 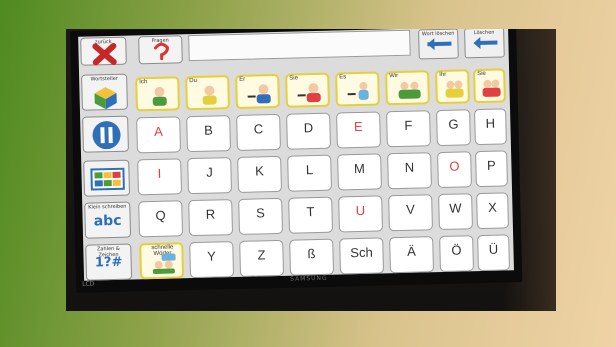 I want to click on symbol-grid-button, so click(x=107, y=178).